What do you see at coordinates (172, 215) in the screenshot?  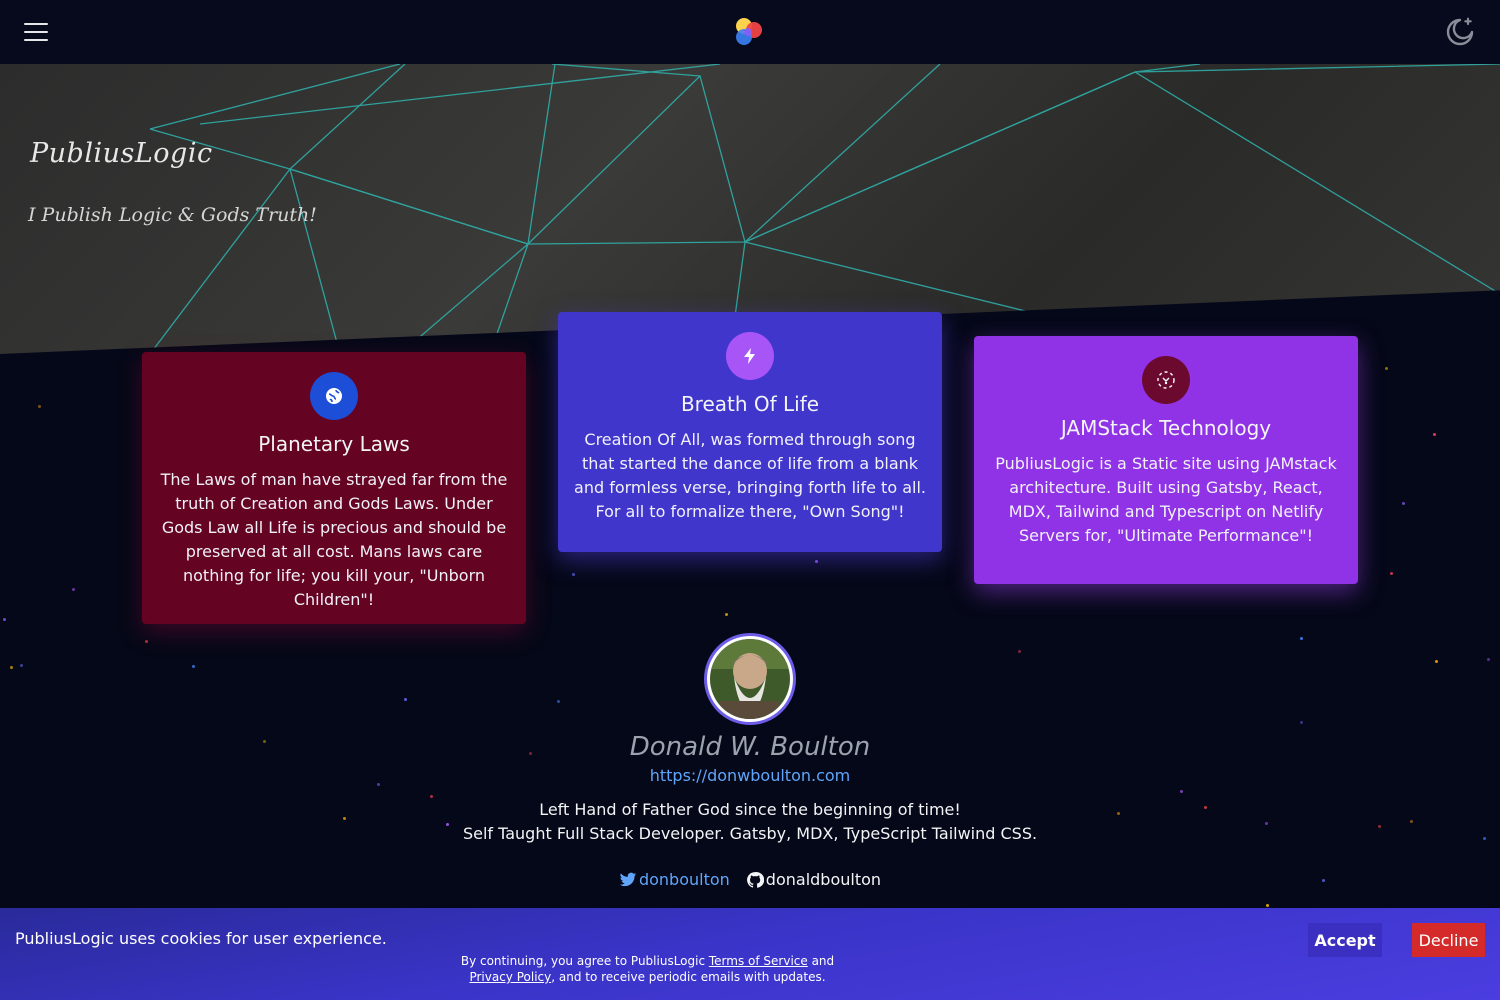 I see `site-tagline: I Publish Logic & Gods Truth!` at bounding box center [172, 215].